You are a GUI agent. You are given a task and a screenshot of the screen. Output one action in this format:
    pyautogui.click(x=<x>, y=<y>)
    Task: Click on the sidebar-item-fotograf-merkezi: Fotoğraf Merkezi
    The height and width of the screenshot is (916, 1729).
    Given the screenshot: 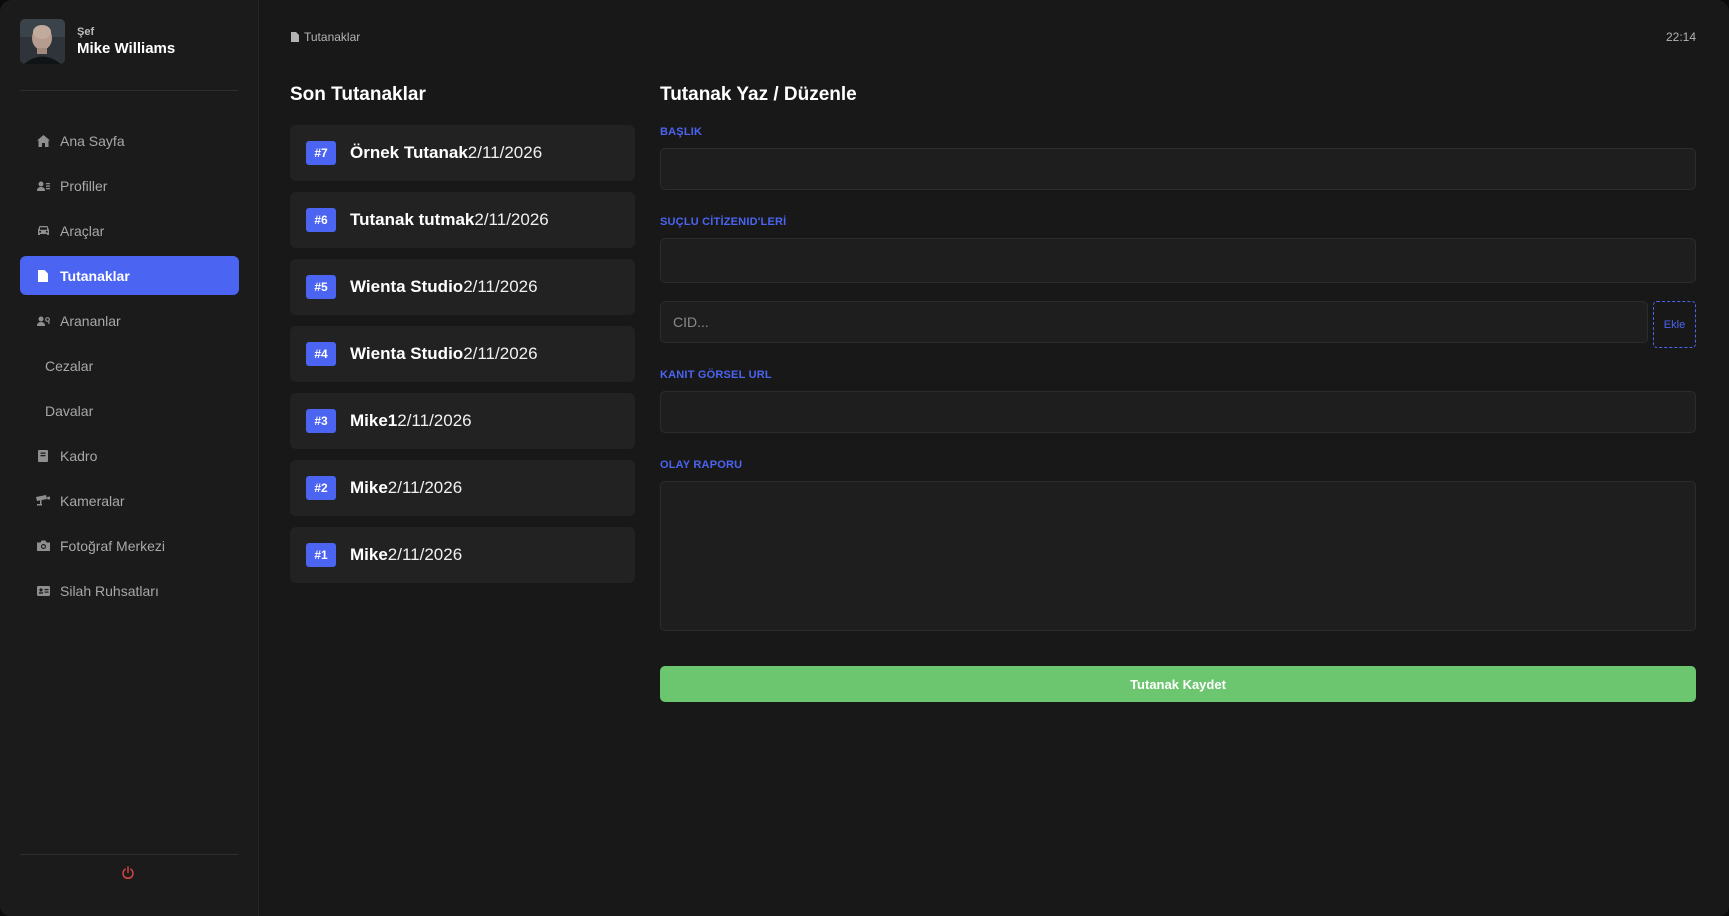 What is the action you would take?
    pyautogui.click(x=129, y=545)
    